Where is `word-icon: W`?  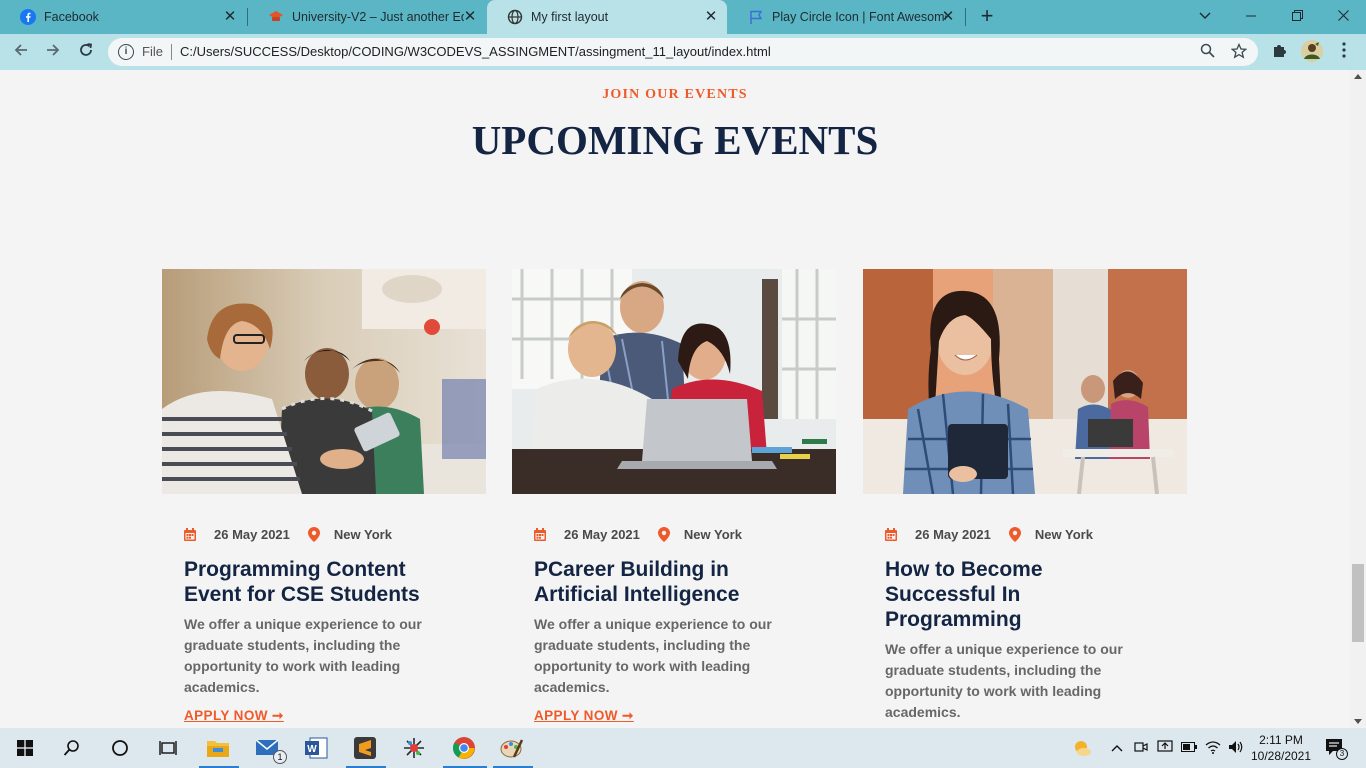
word-icon: W is located at coordinates (316, 748).